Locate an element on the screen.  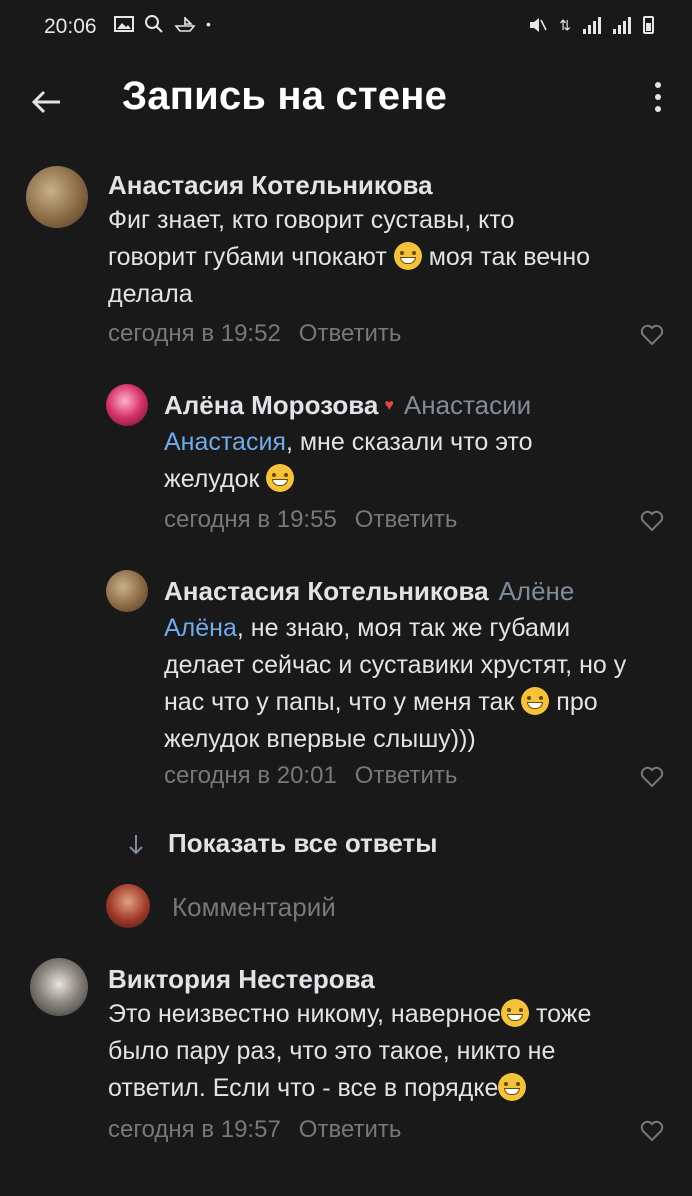
comment-meta: сегодня в 19:55 Ответить is located at coordinates (310, 520).